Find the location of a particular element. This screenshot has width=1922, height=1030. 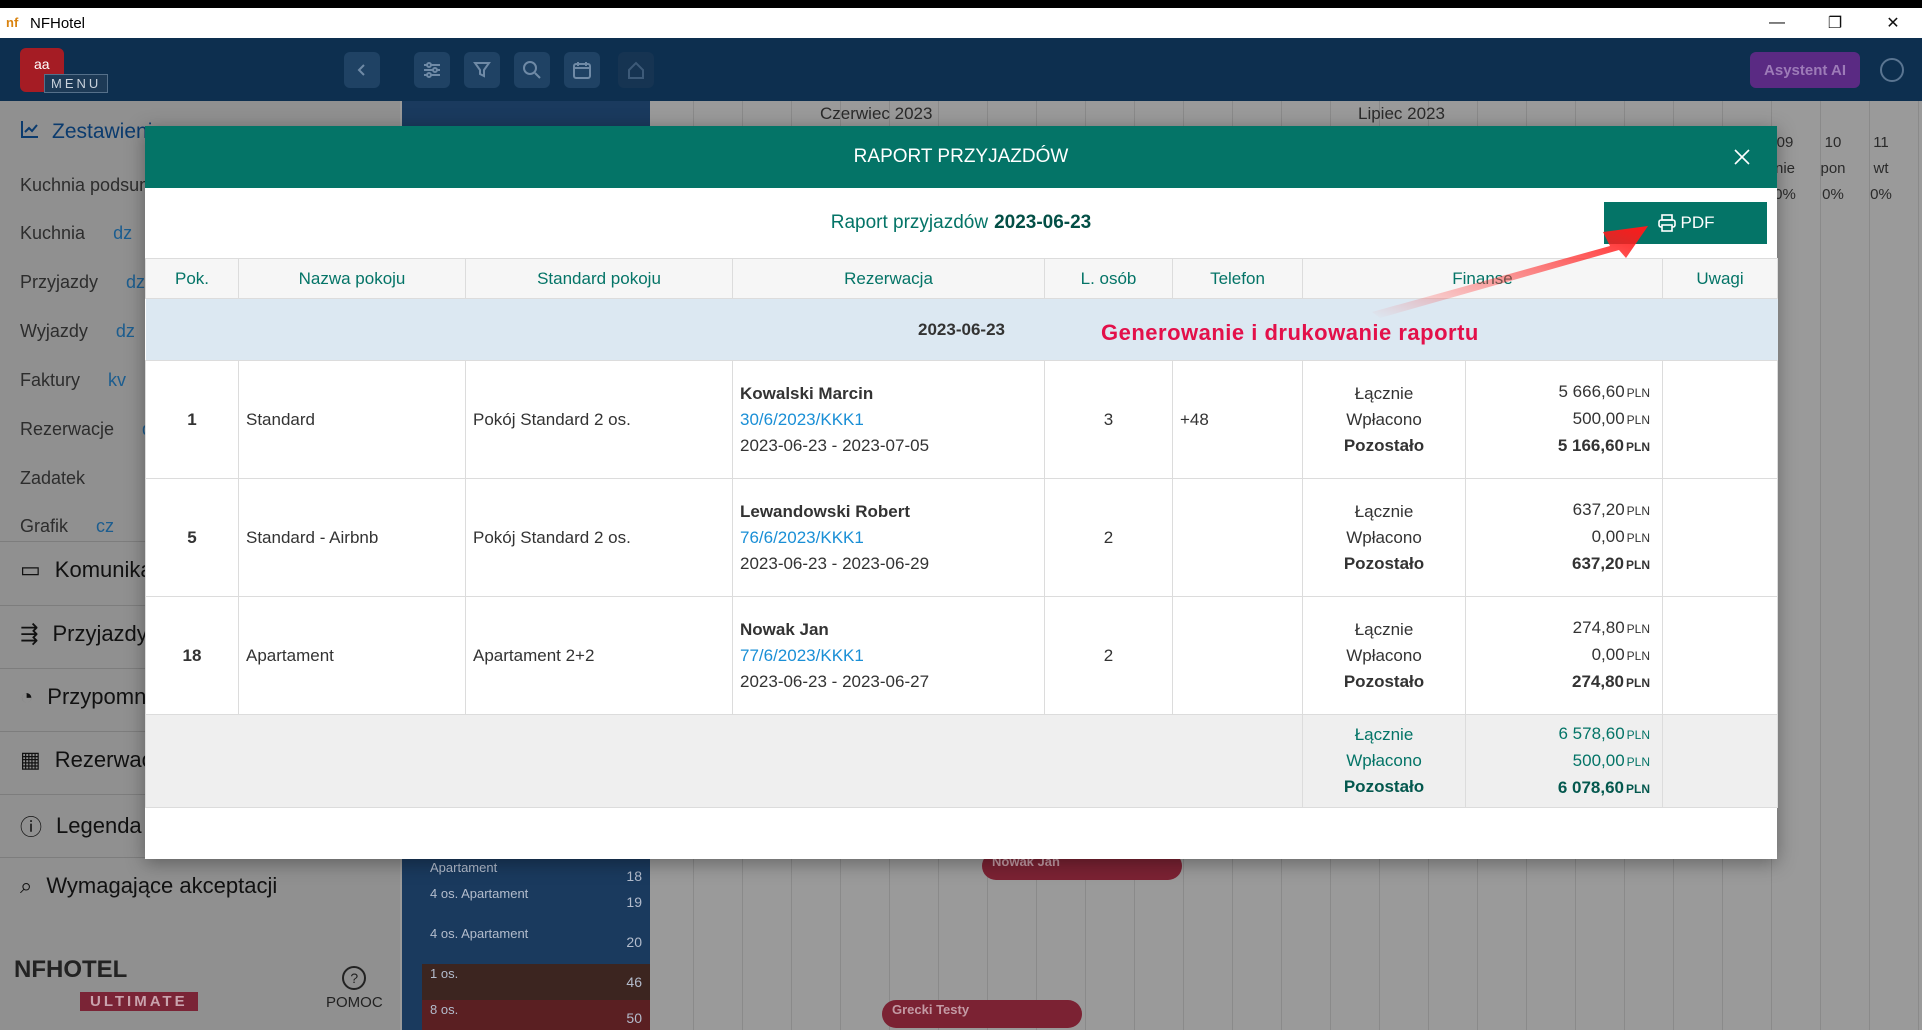

annotation-text: Generowanie i drukowanie raportu is located at coordinates (1290, 332).